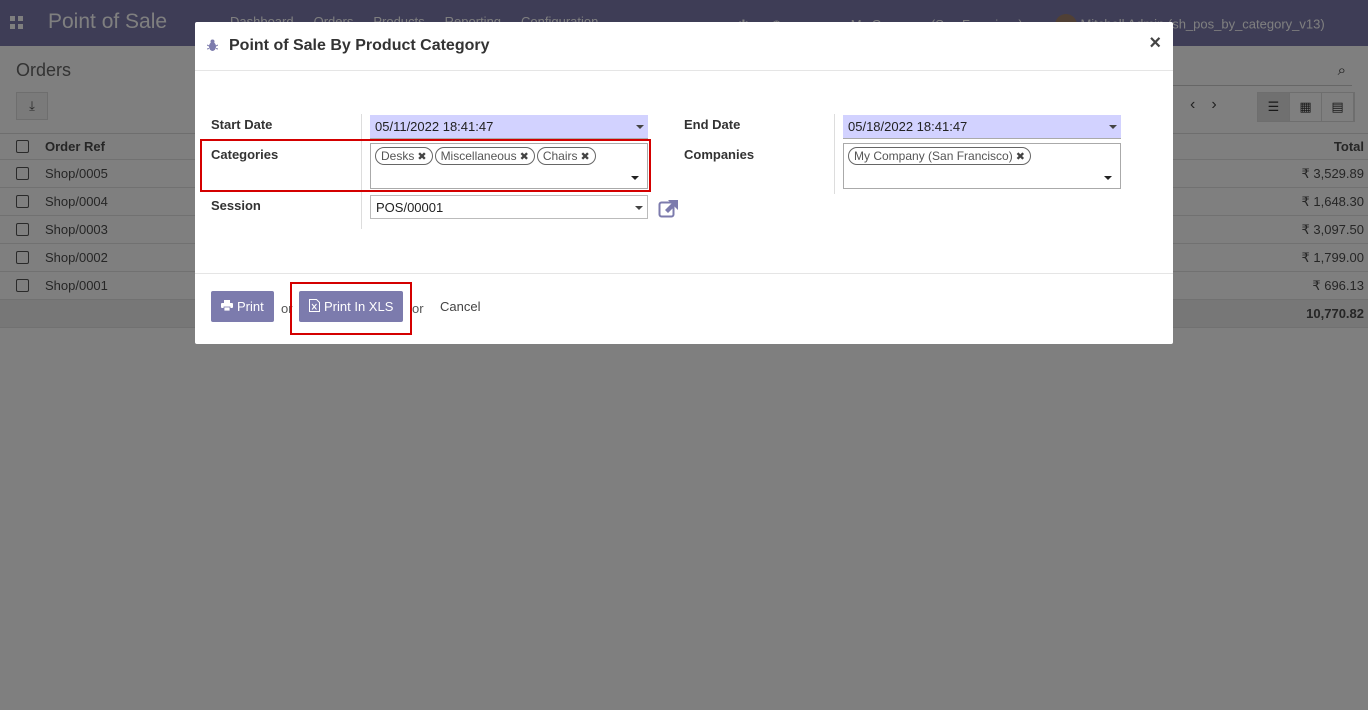 This screenshot has width=1368, height=710. I want to click on print-button: Print, so click(242, 306).